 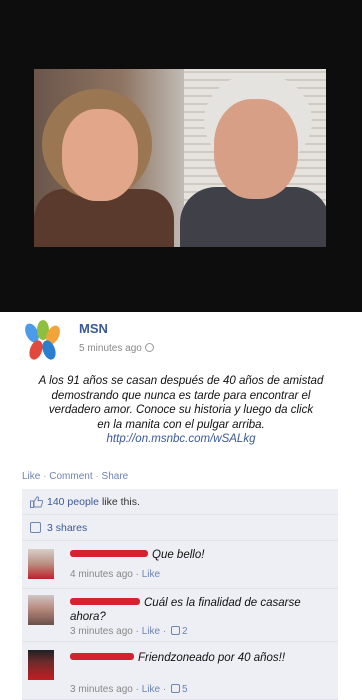 What do you see at coordinates (149, 347) in the screenshot?
I see `globe-icon` at bounding box center [149, 347].